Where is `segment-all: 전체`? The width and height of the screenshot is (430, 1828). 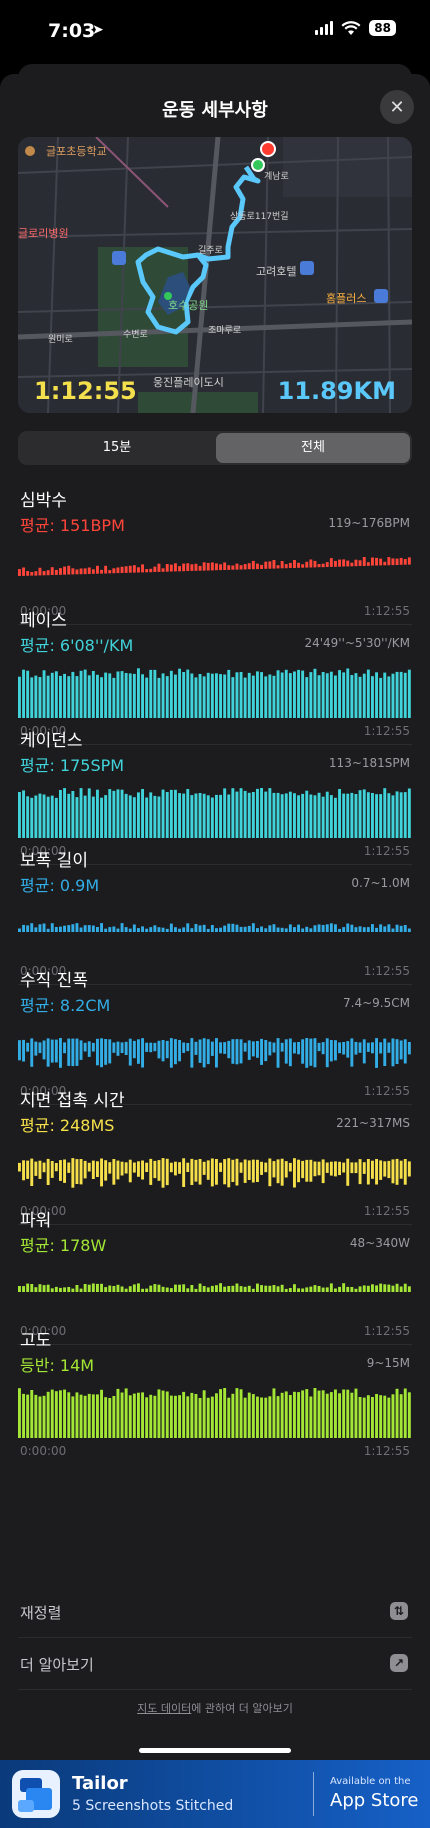 segment-all: 전체 is located at coordinates (313, 448).